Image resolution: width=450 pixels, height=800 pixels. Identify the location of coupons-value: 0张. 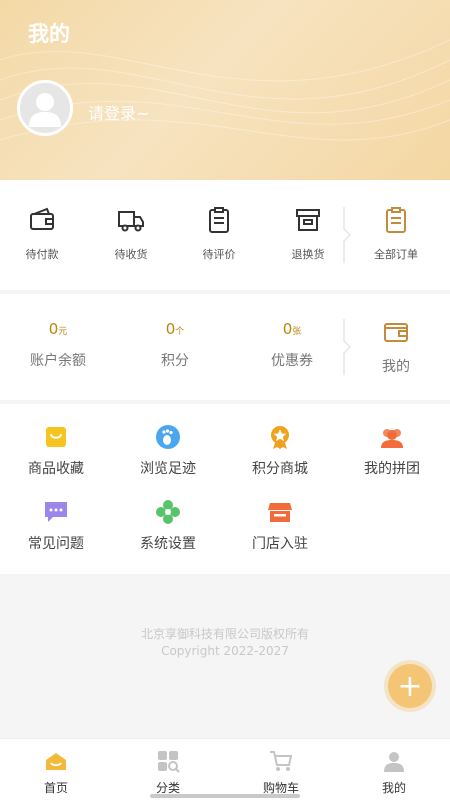
(292, 331).